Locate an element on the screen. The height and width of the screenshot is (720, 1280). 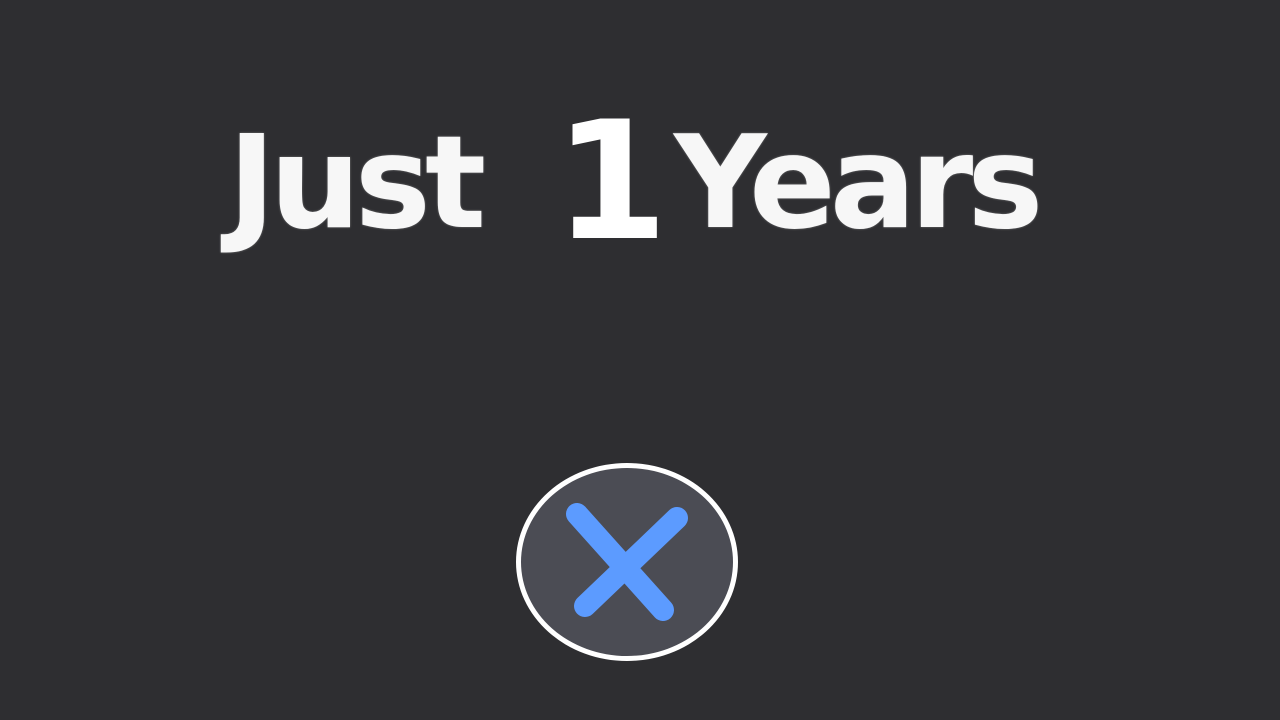
headline-prefix: Just is located at coordinates (357, 183).